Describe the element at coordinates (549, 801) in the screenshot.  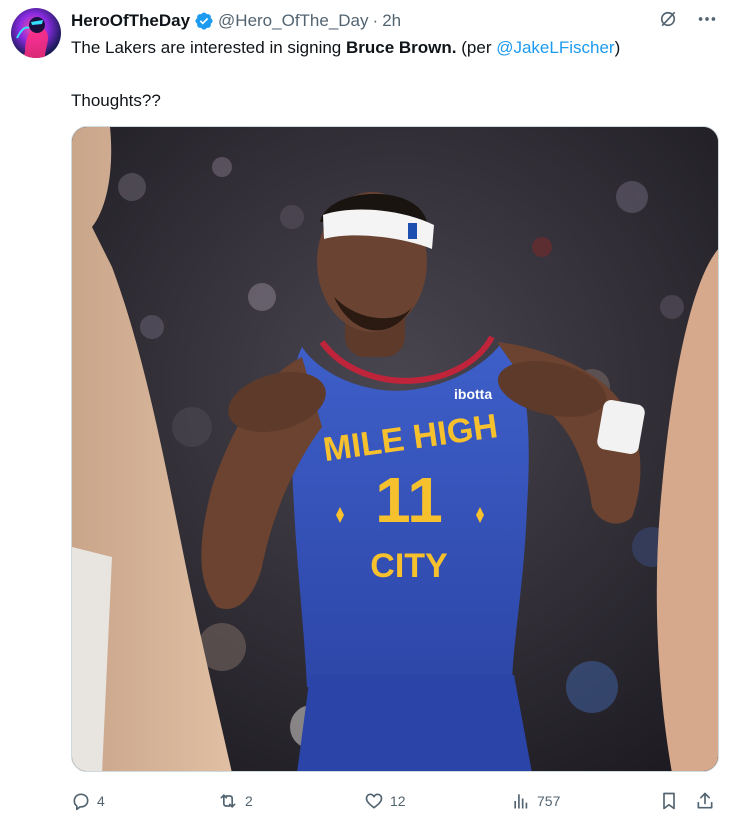
I see `views-count: 757` at that location.